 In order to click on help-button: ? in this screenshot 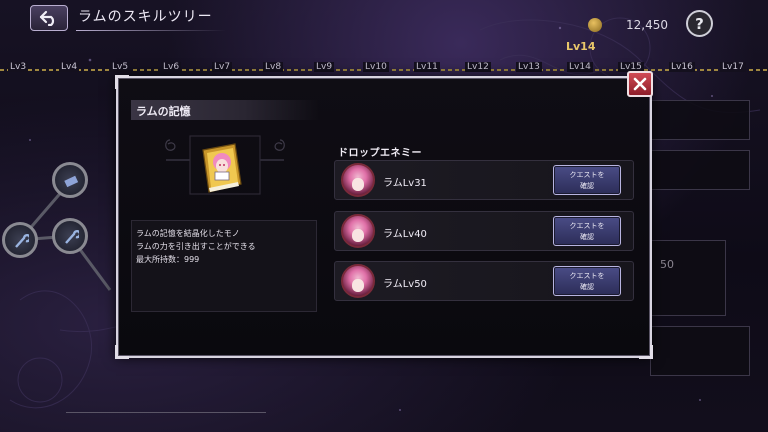, I will do `click(699, 23)`.